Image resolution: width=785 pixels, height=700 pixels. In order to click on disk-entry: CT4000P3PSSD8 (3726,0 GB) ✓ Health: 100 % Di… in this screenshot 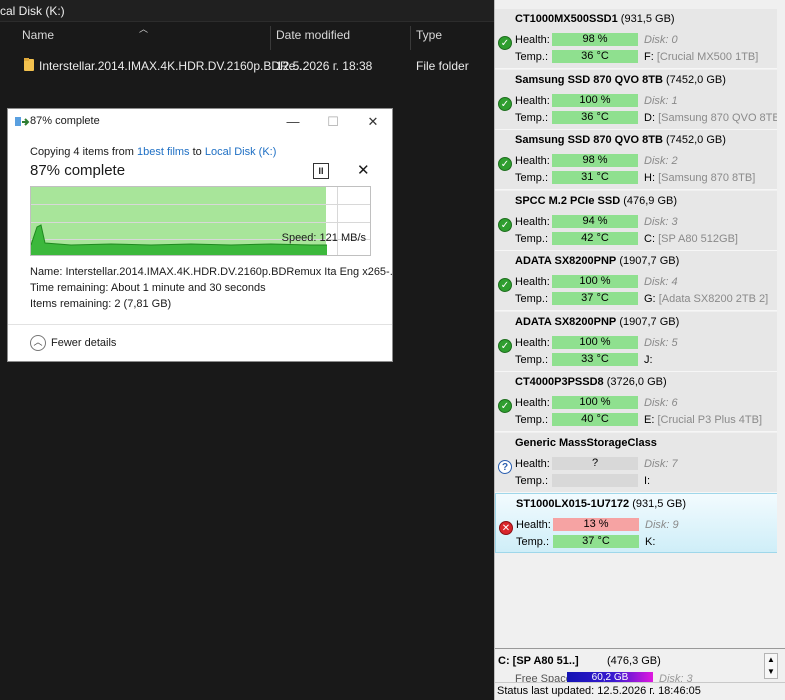, I will do `click(636, 402)`.